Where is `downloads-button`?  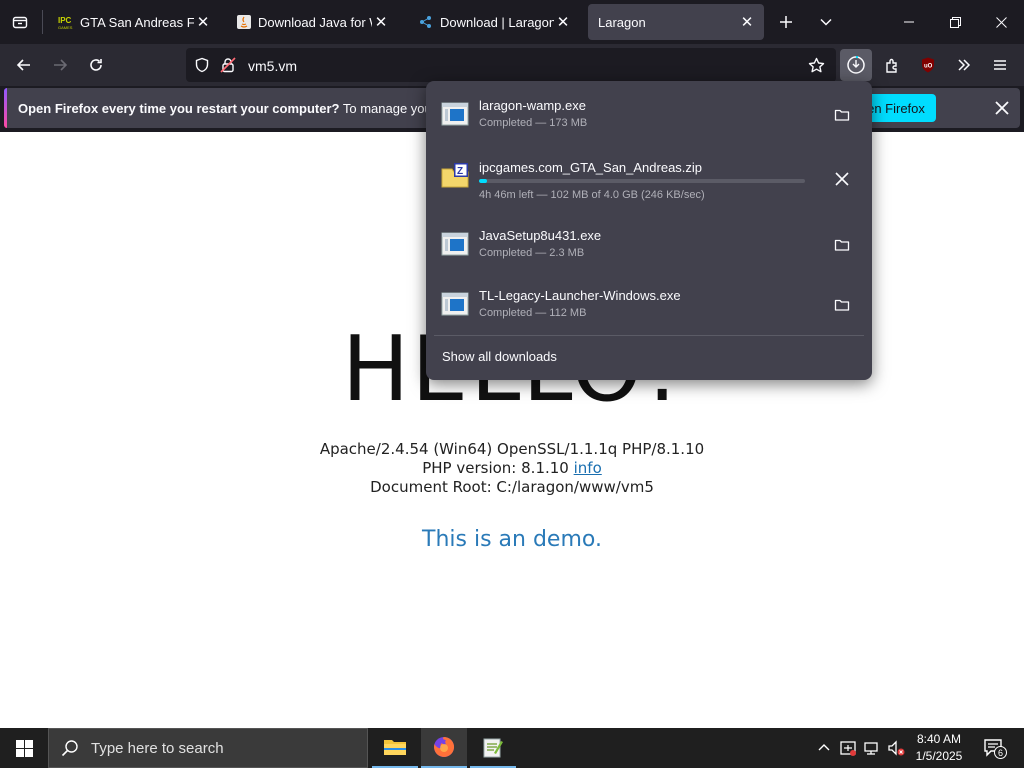 downloads-button is located at coordinates (856, 65).